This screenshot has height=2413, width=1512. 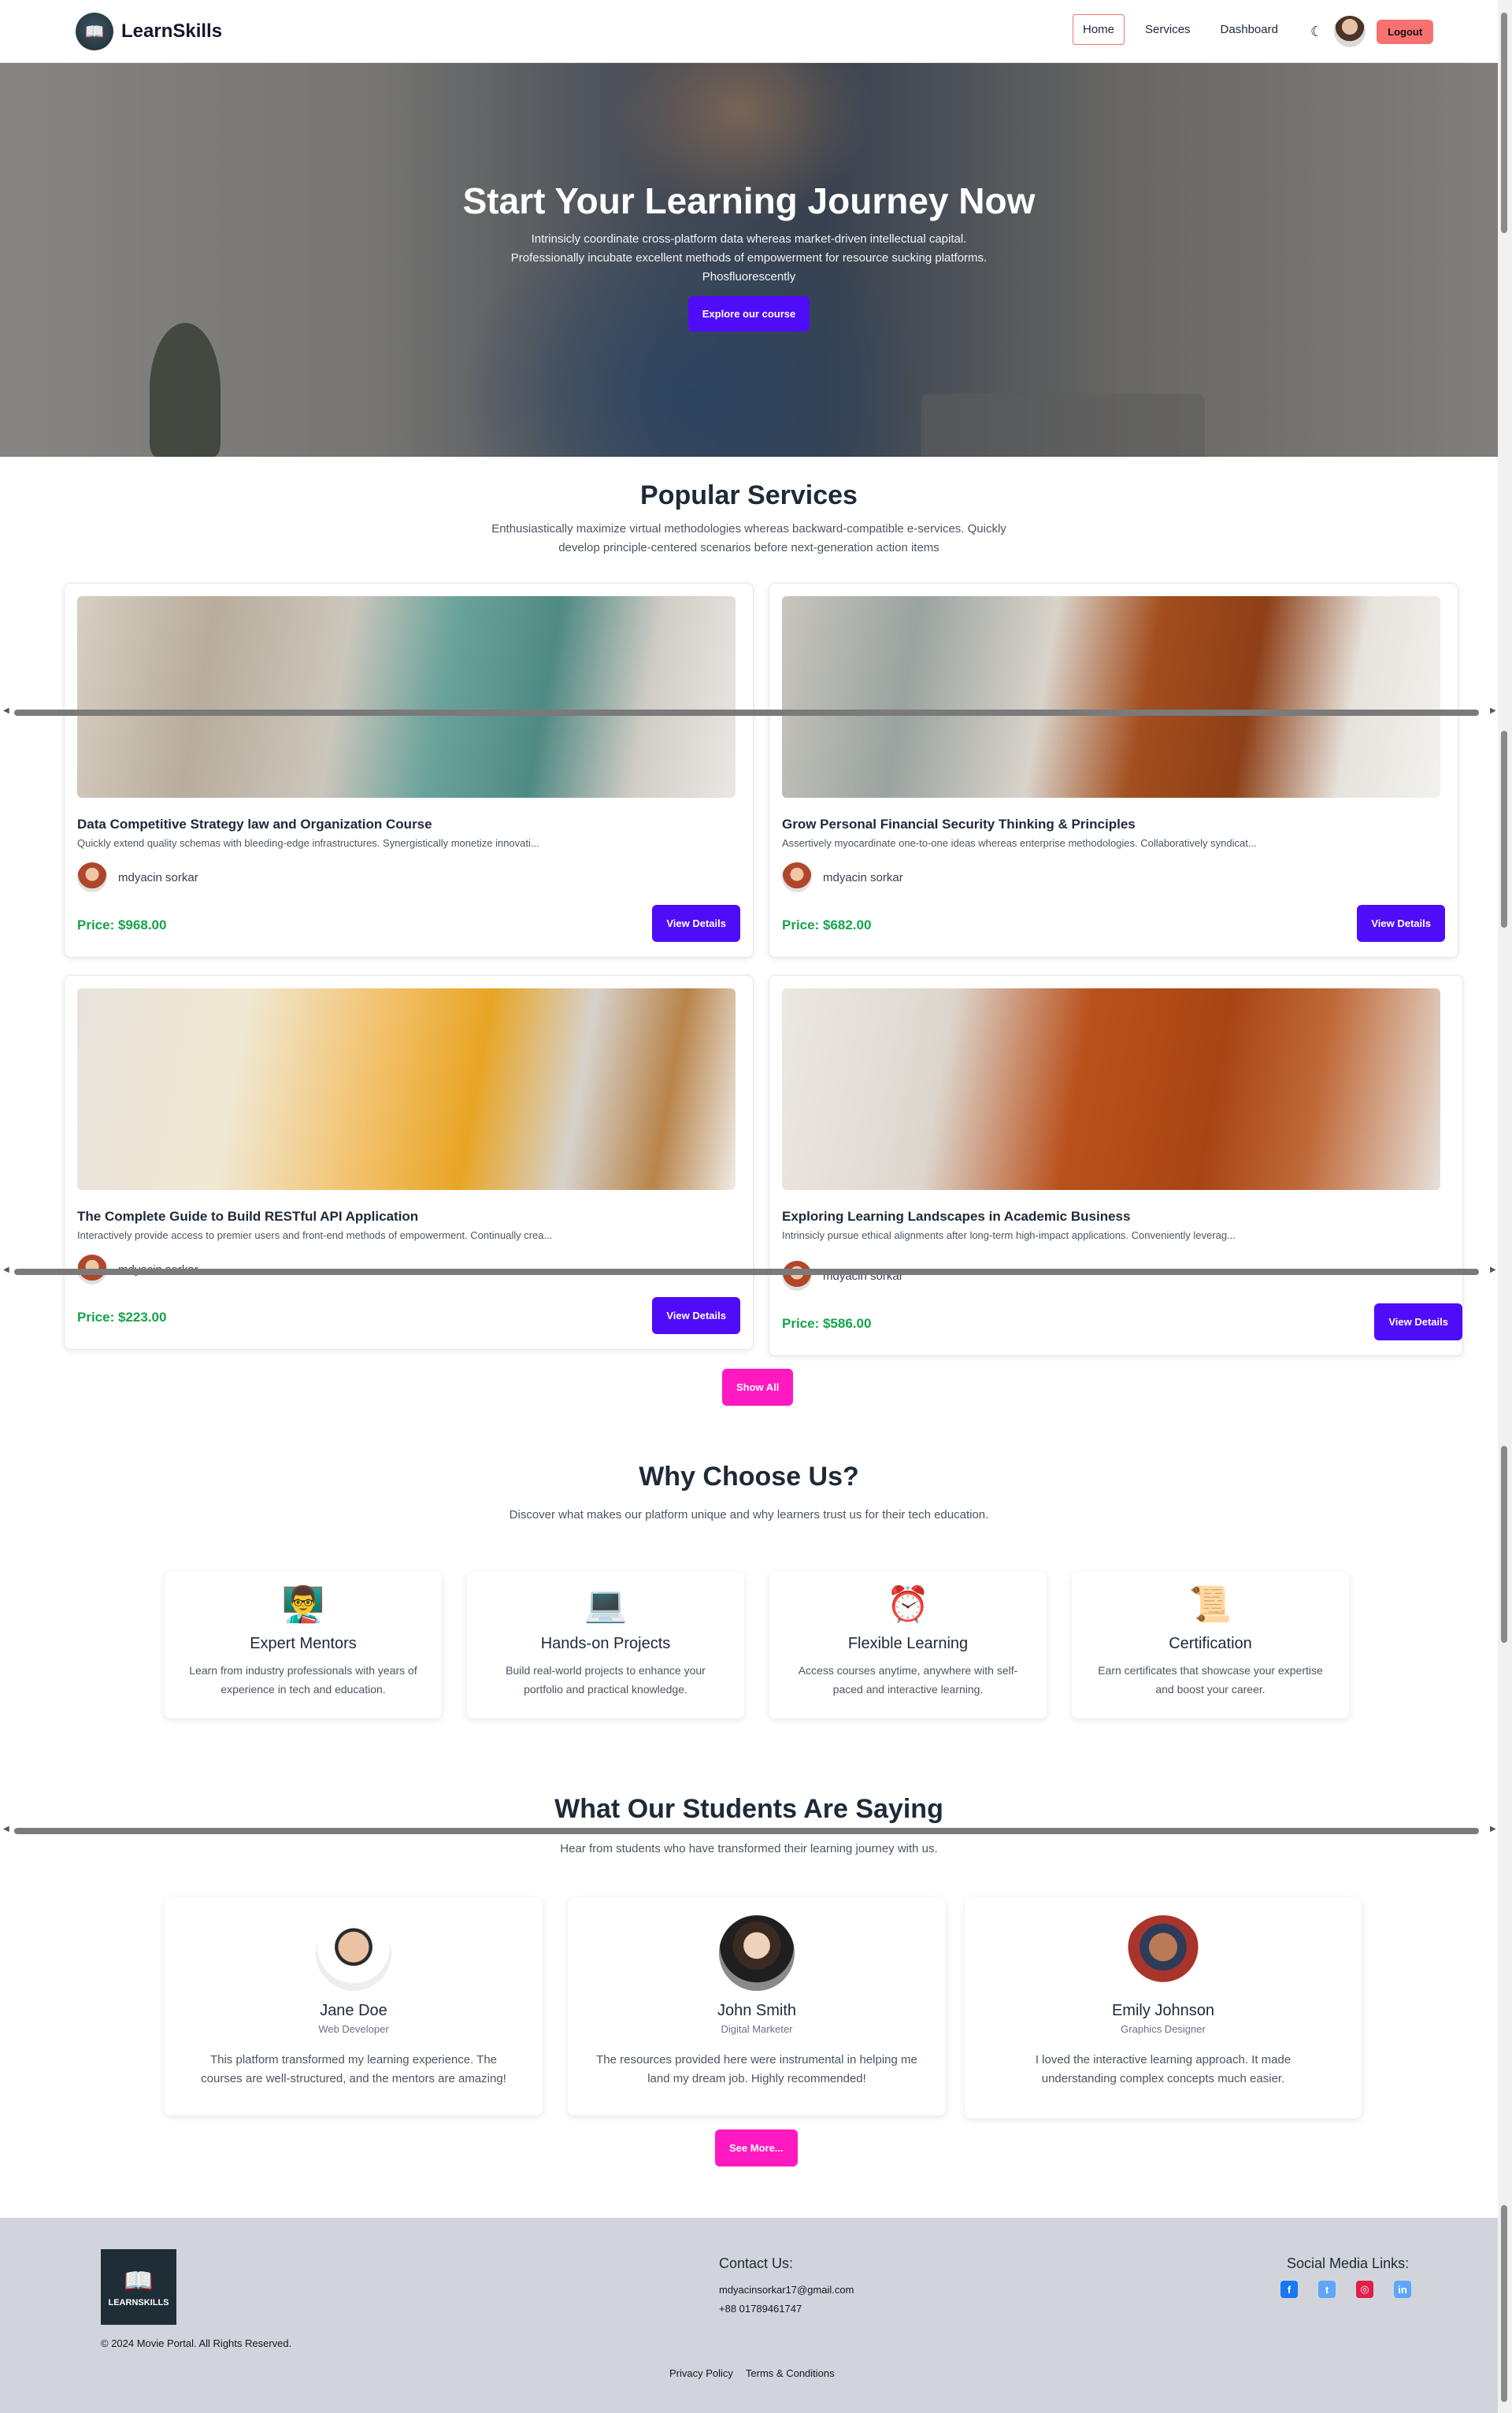 I want to click on testimonial-name: Emily Johnson, so click(x=1163, y=2010).